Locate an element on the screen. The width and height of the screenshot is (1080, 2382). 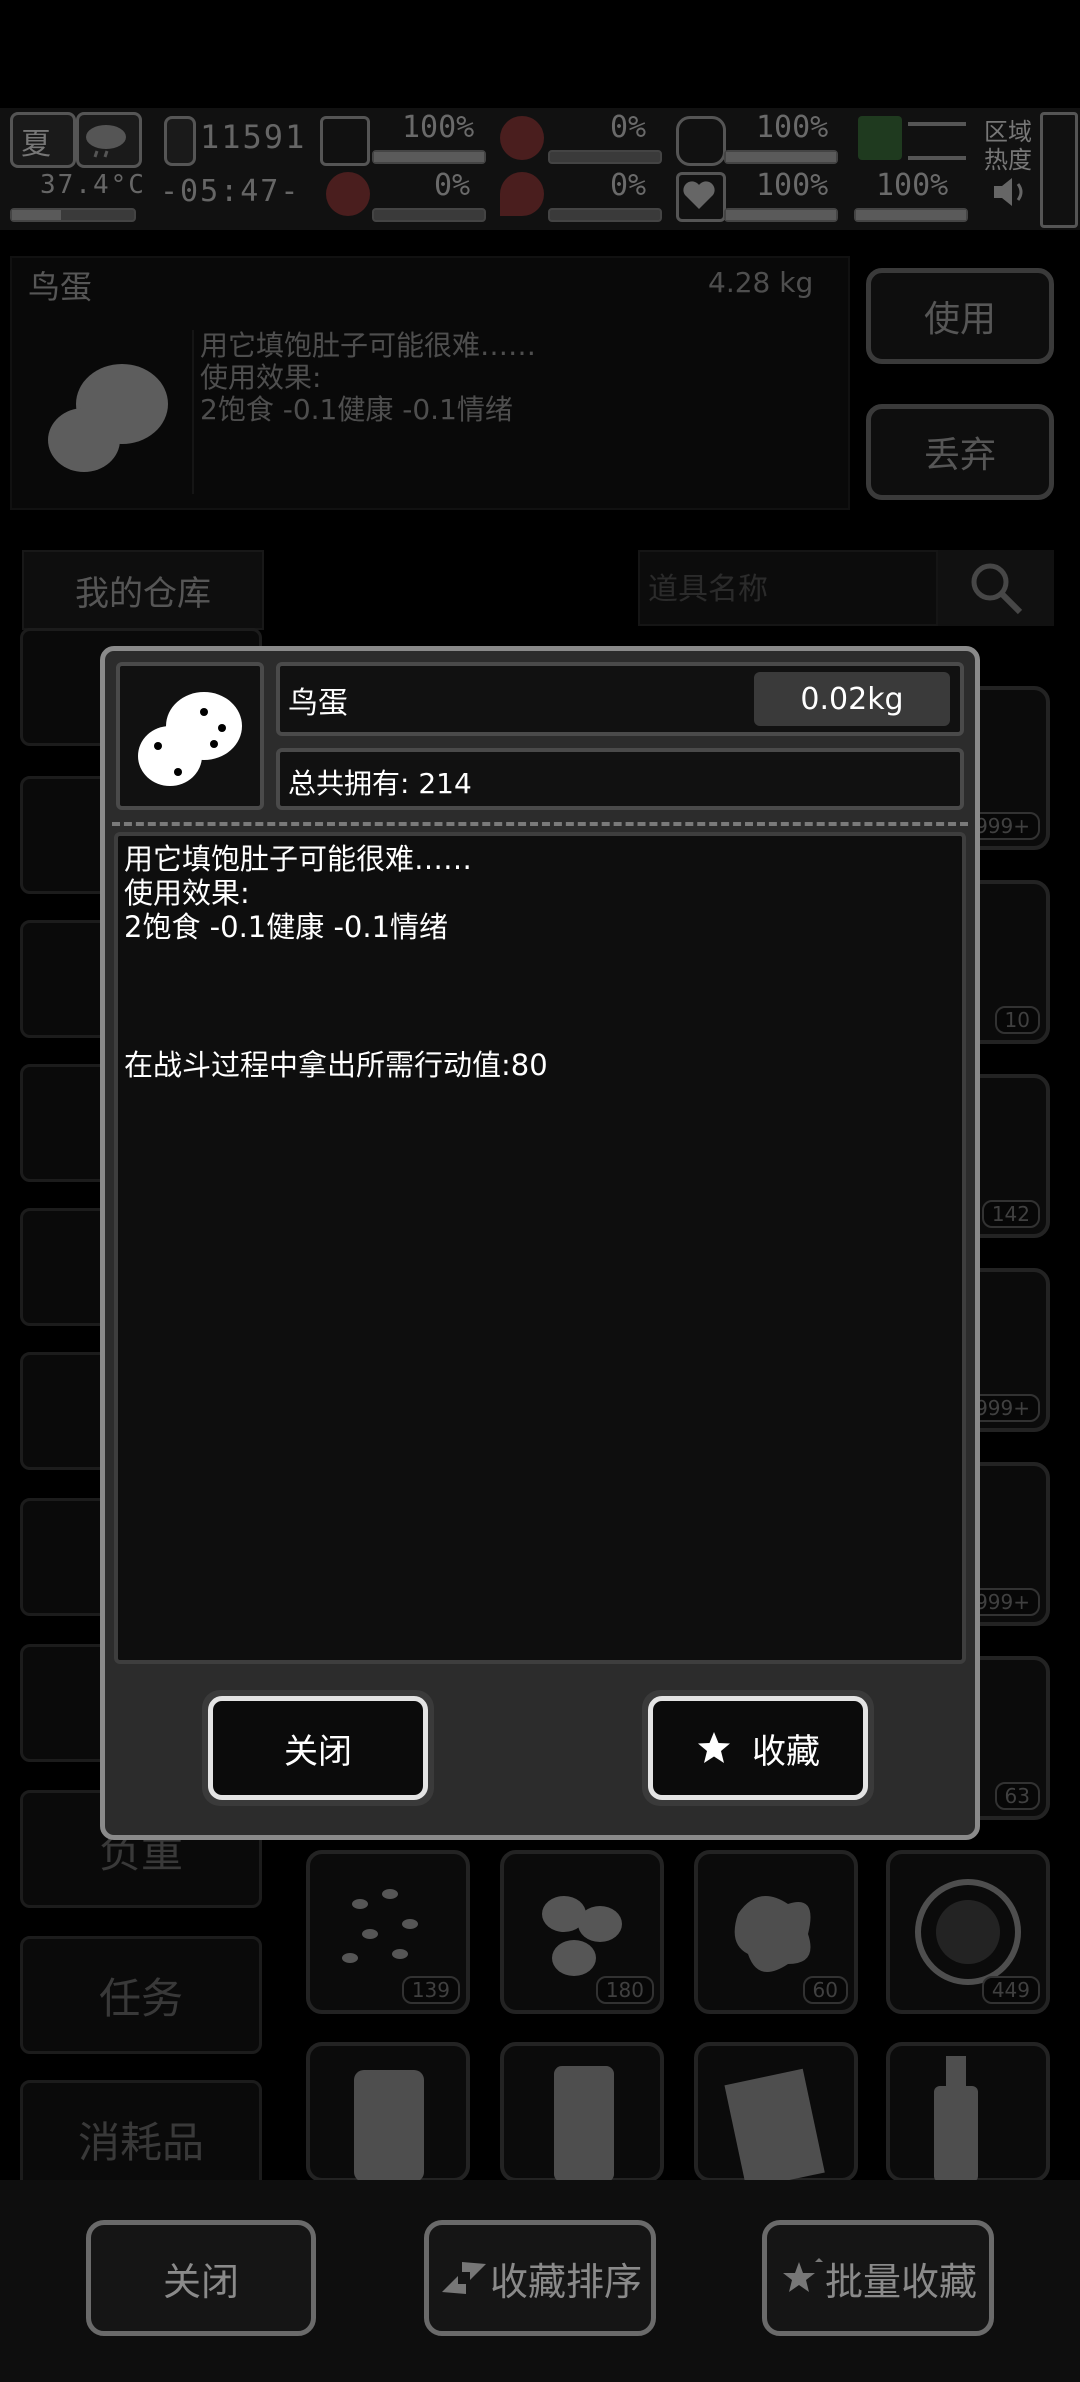
search-input: 道具名称 is located at coordinates (788, 588).